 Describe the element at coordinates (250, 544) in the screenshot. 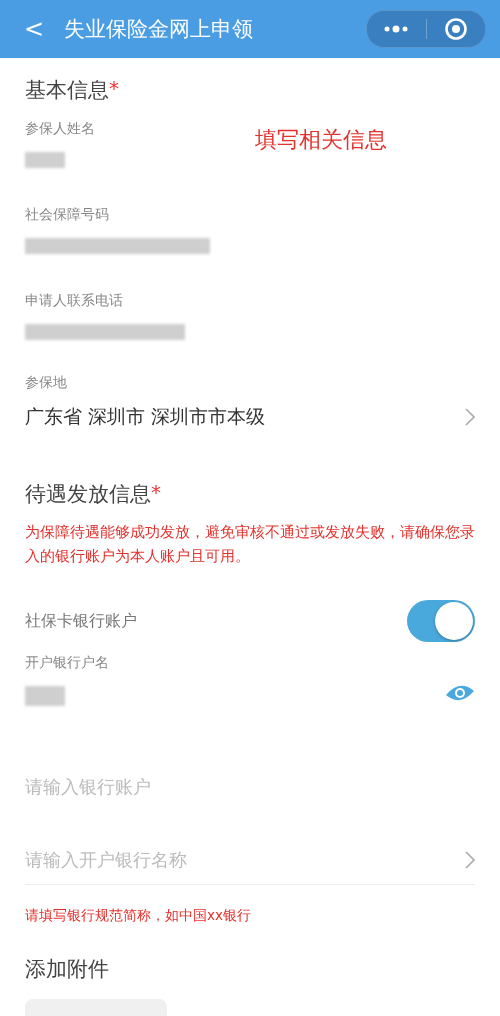

I see `notice-text: 为保障待遇能够成功发放，避免审核不通过或发放失败，请确保您录入的银行账户为本人账户且可用。` at that location.